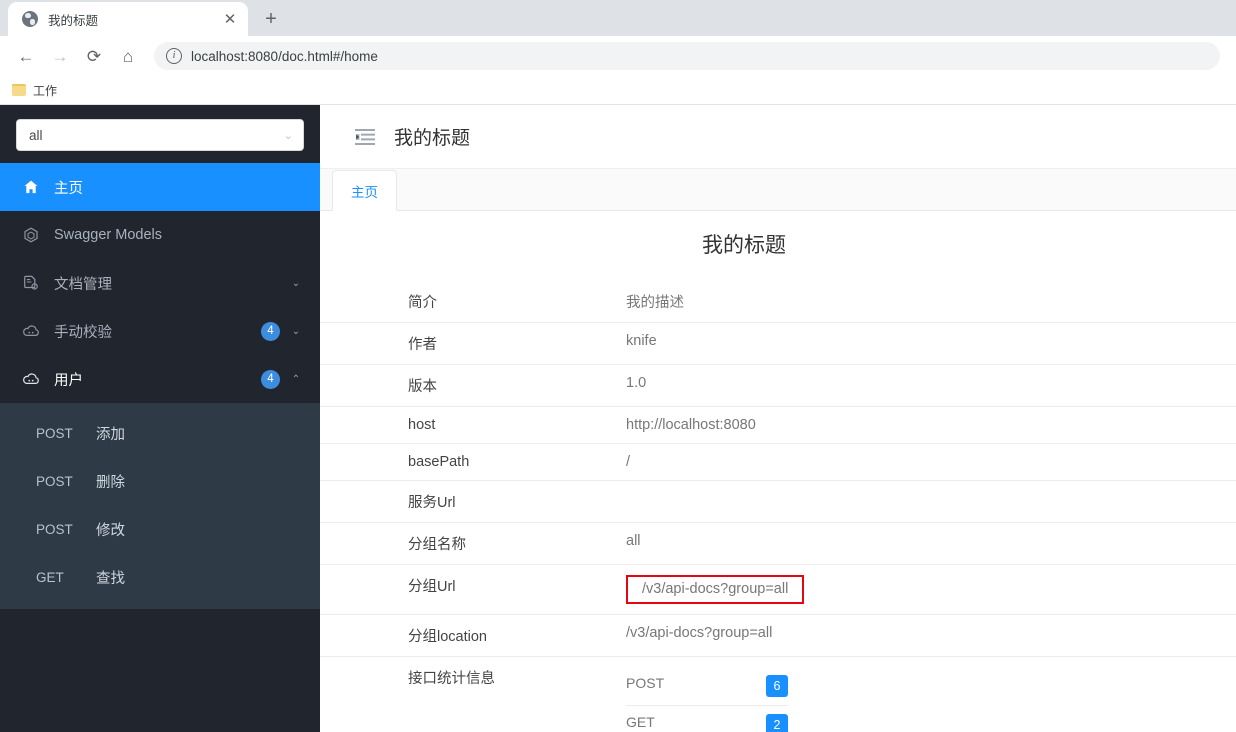 Image resolution: width=1236 pixels, height=732 pixels. What do you see at coordinates (744, 245) in the screenshot?
I see `doc-title: 我的标题` at bounding box center [744, 245].